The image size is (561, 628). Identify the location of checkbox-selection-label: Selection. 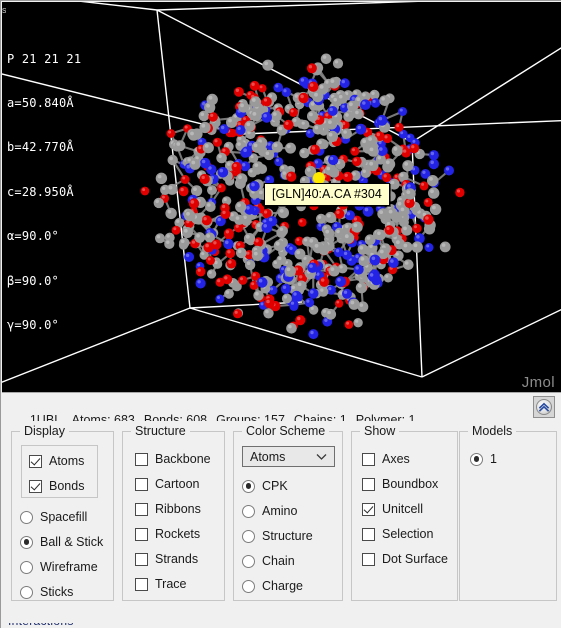
(408, 534).